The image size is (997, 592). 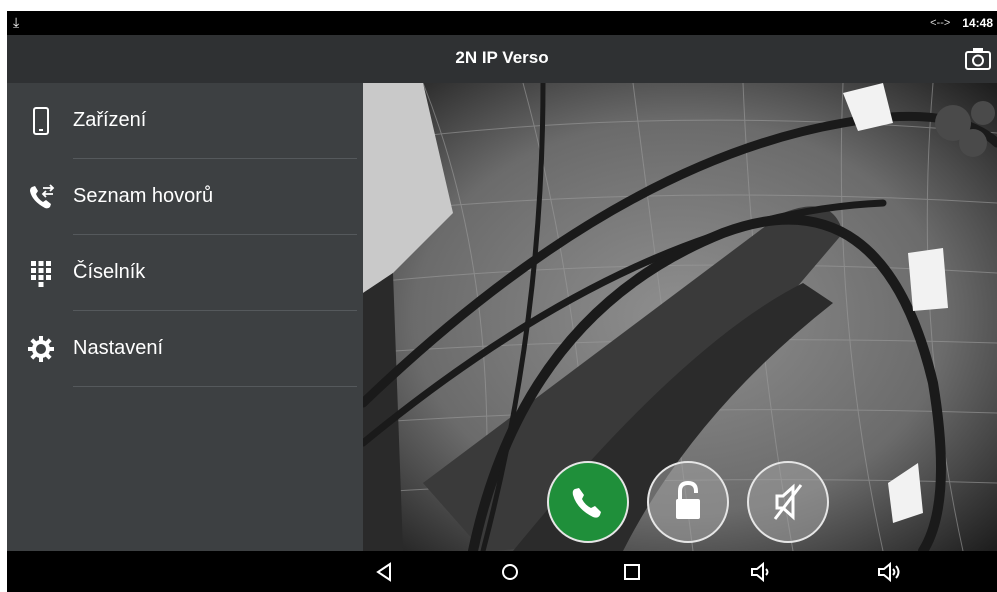 I want to click on phone-device-icon, so click(x=41, y=121).